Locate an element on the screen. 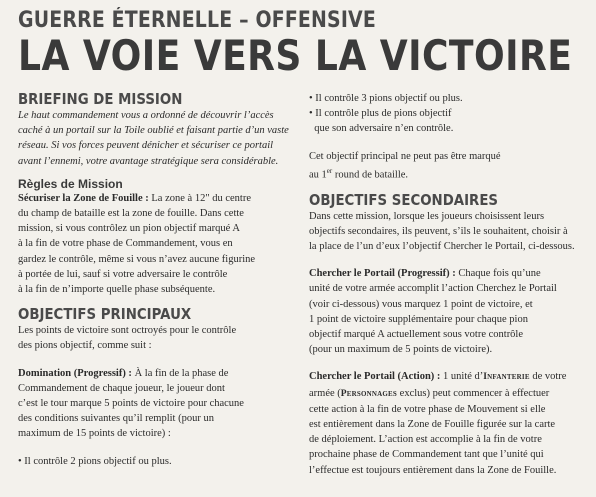  mission-supertitle: GUERRE ÉTERNELLE – OFFENSIVE is located at coordinates (197, 20).